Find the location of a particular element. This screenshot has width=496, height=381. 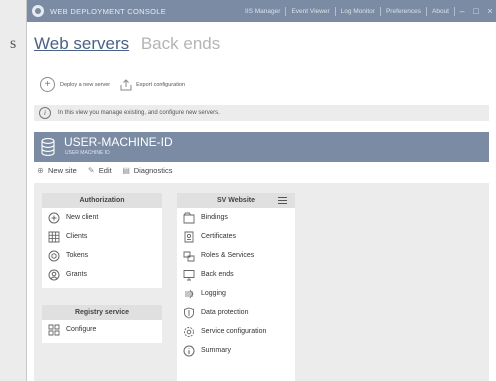

website-item-service-configuration: Service configuration is located at coordinates (236, 331).